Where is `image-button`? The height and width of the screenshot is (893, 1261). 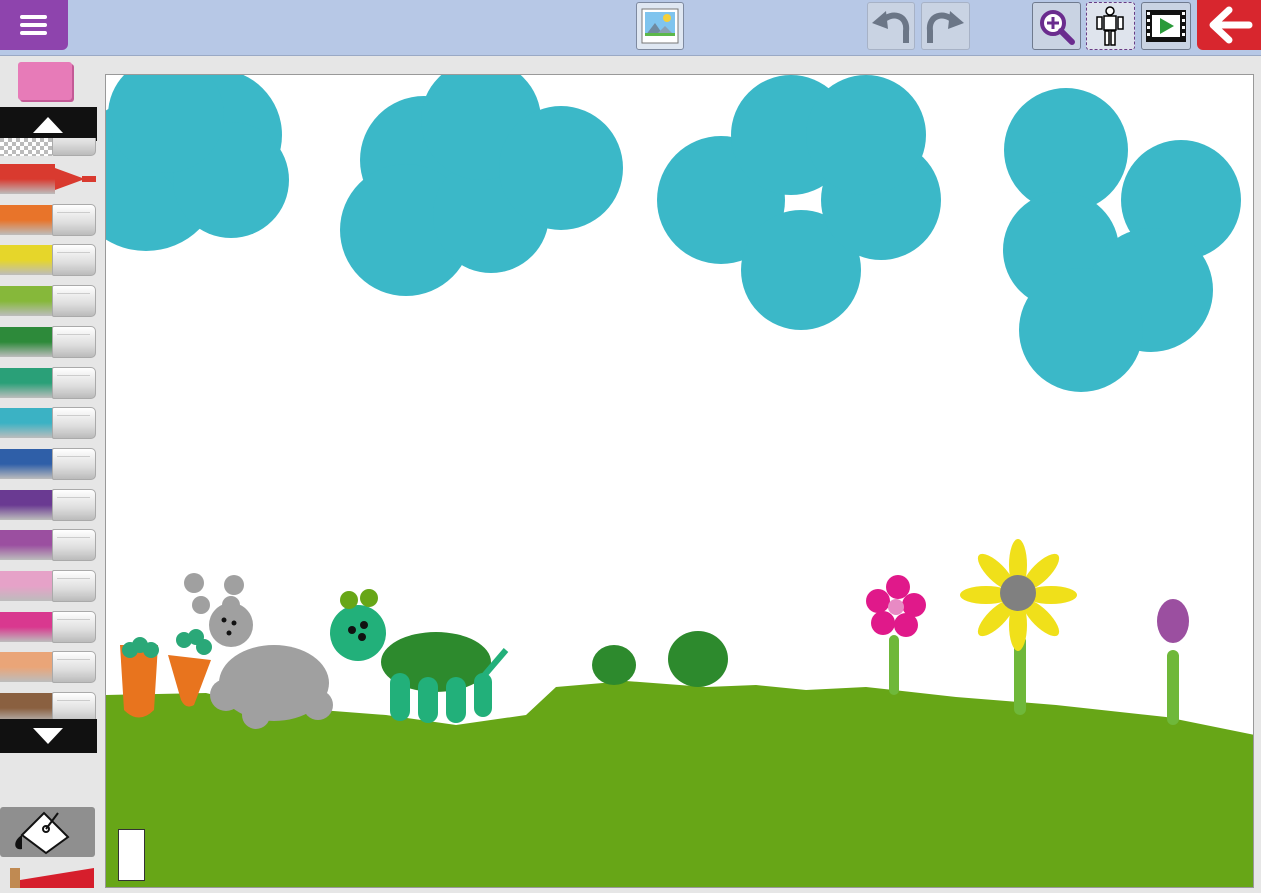 image-button is located at coordinates (660, 26).